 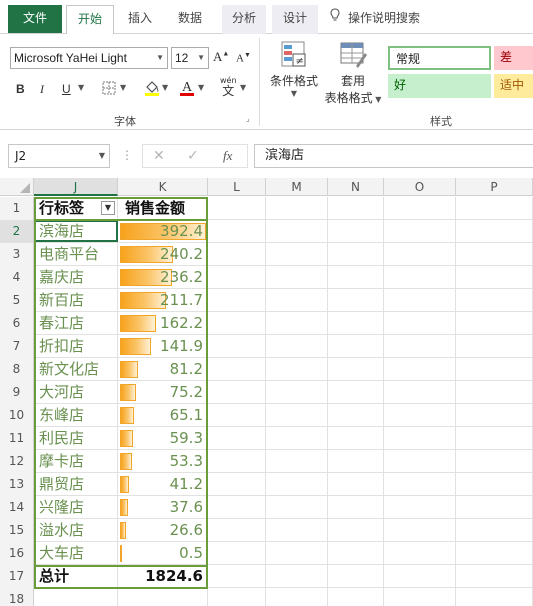 I want to click on style-bad: 差, so click(x=513, y=58).